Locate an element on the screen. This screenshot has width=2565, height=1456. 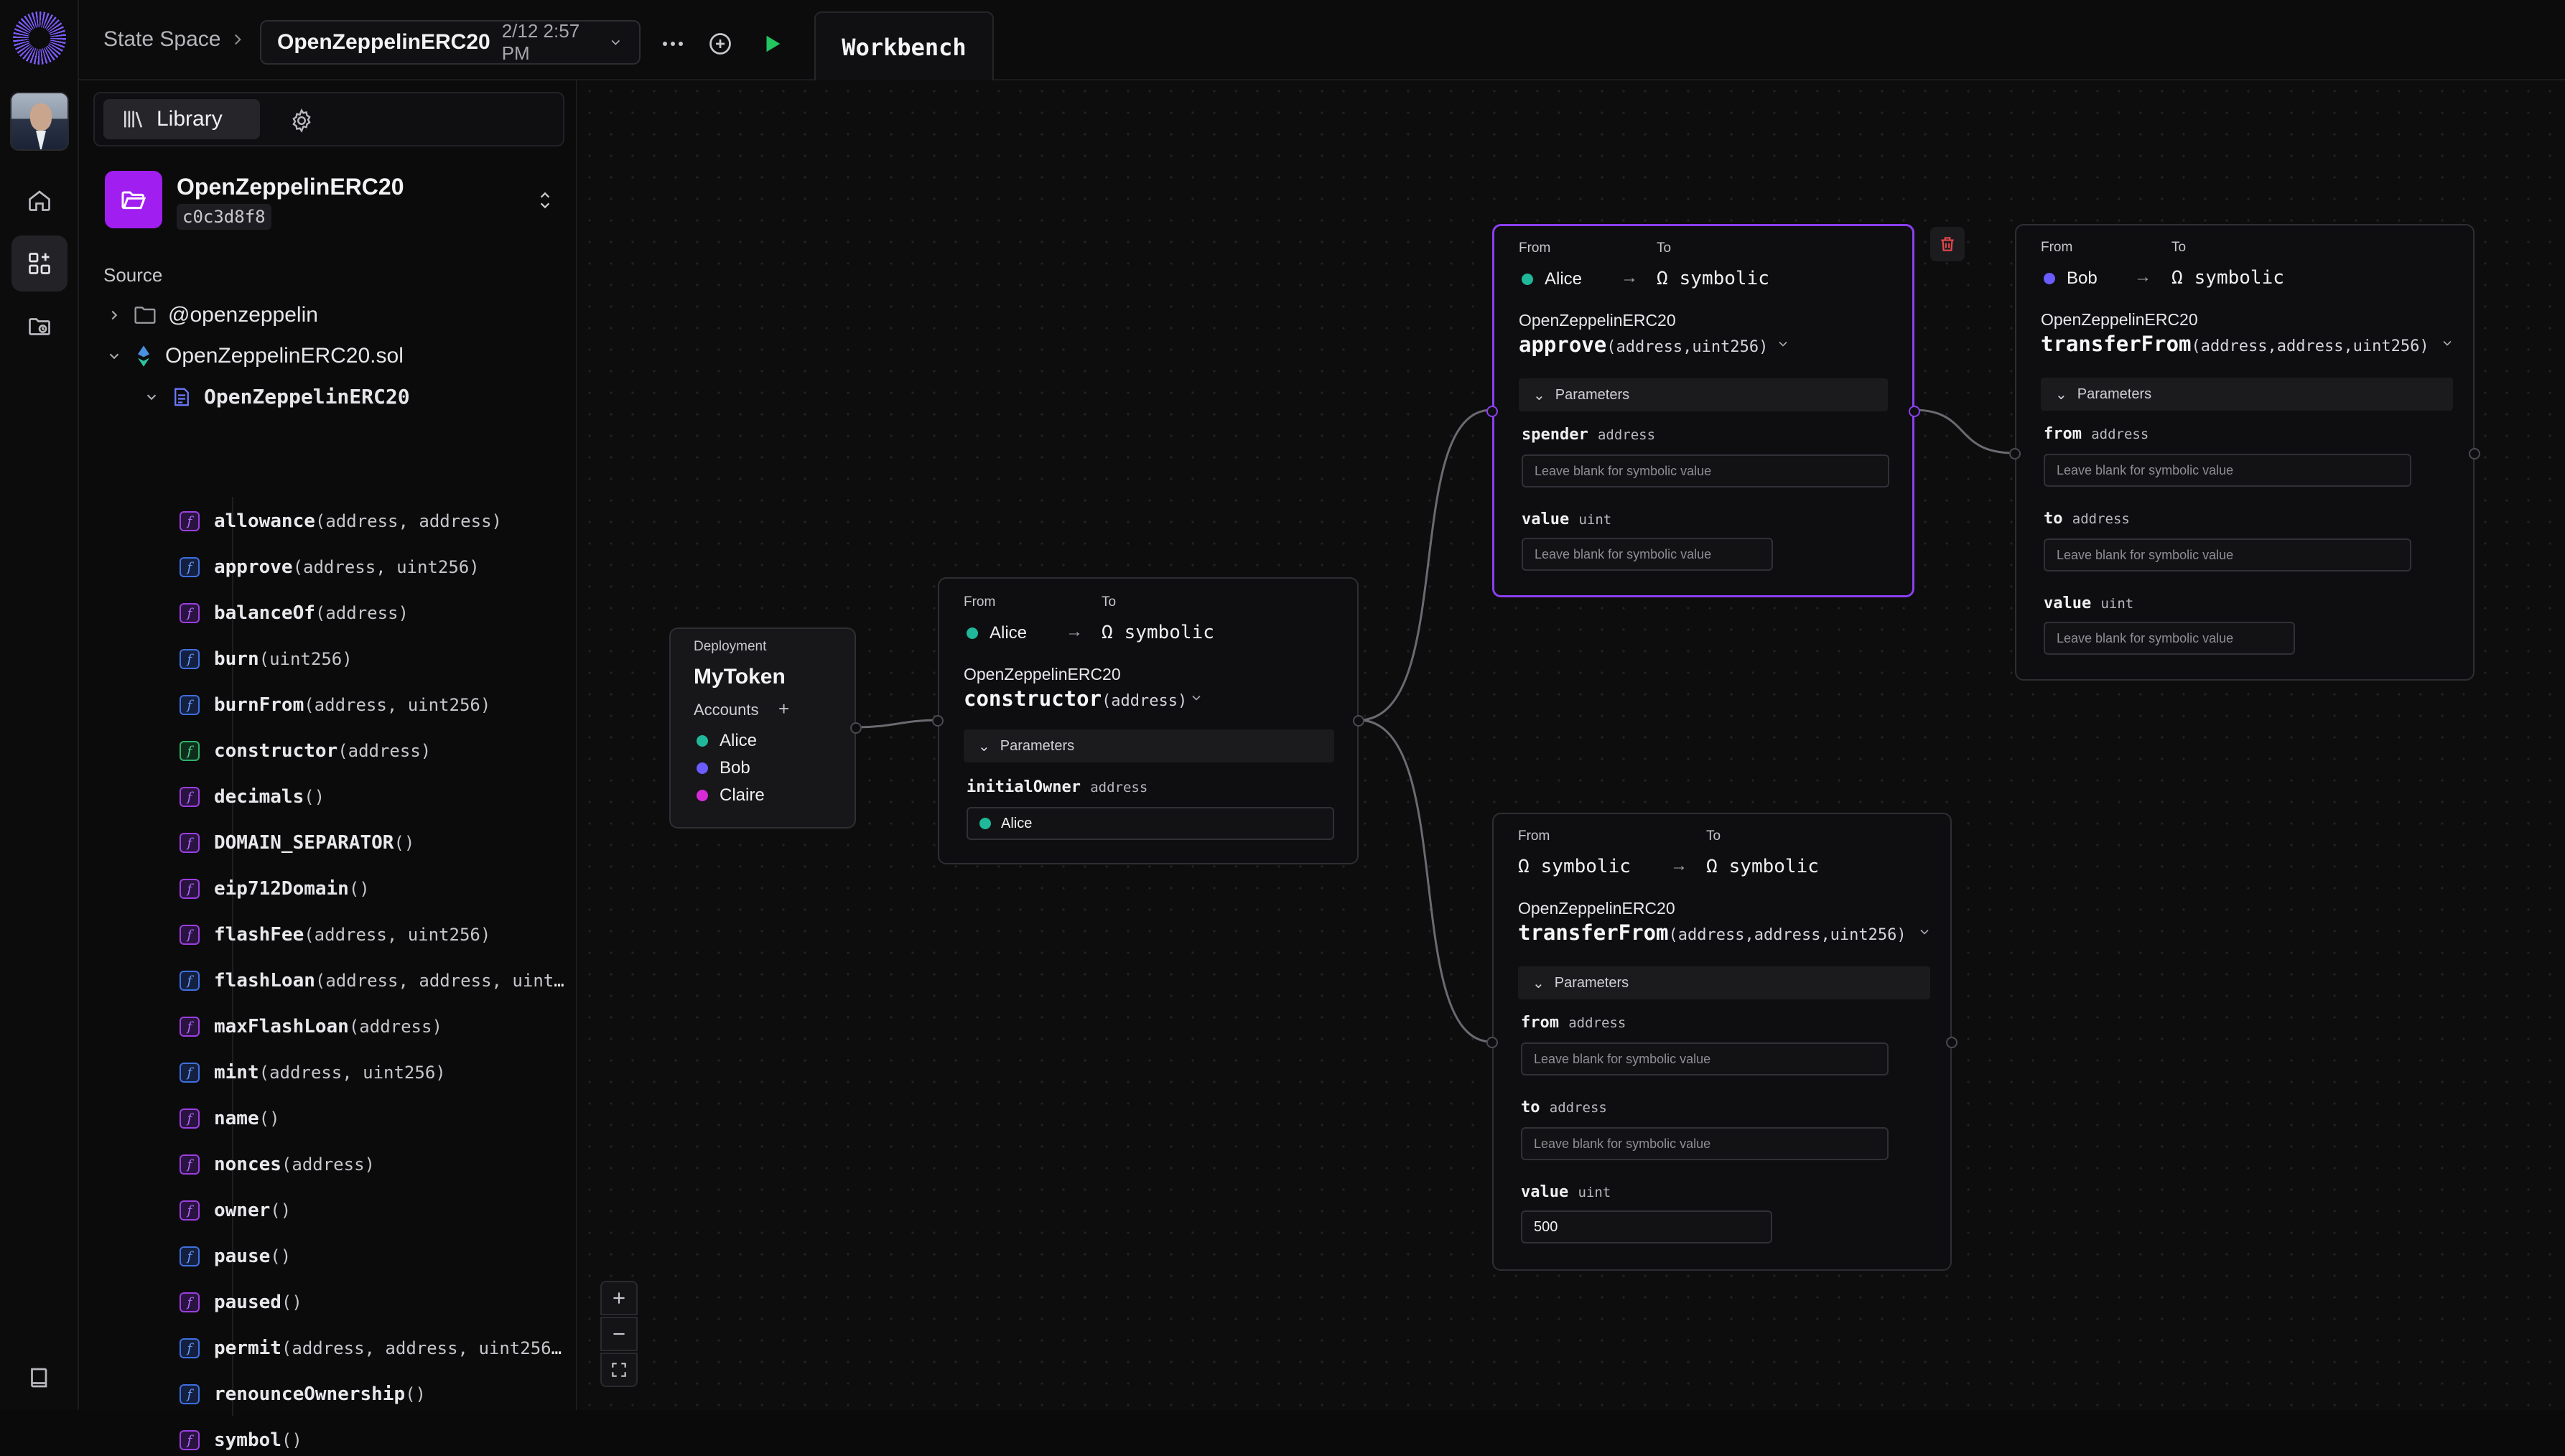
function-signature: approve(address,uint256) is located at coordinates (1643, 344).